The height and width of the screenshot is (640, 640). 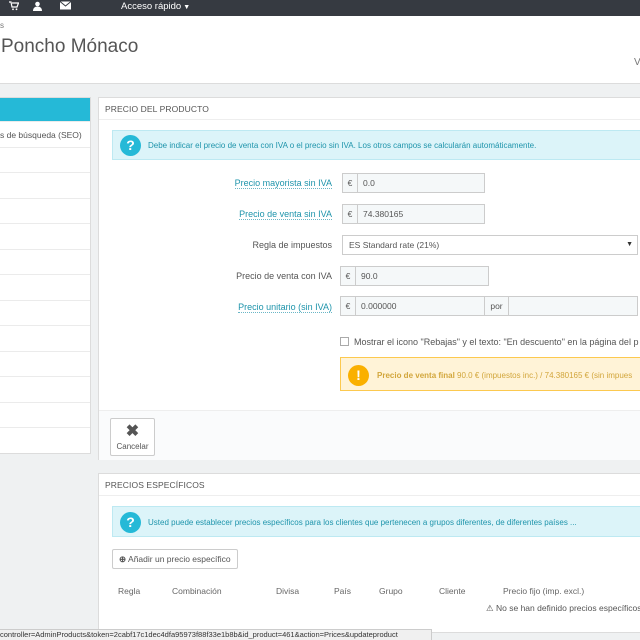 What do you see at coordinates (179, 559) in the screenshot?
I see `add-specific-price-label: Añadir un precio específico` at bounding box center [179, 559].